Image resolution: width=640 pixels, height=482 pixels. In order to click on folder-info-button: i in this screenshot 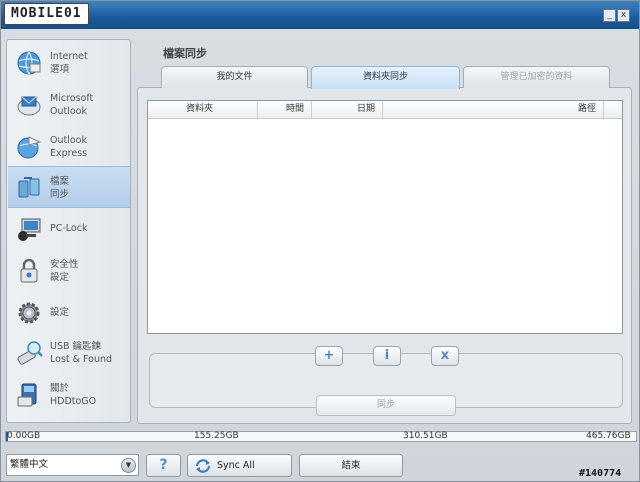, I will do `click(387, 356)`.